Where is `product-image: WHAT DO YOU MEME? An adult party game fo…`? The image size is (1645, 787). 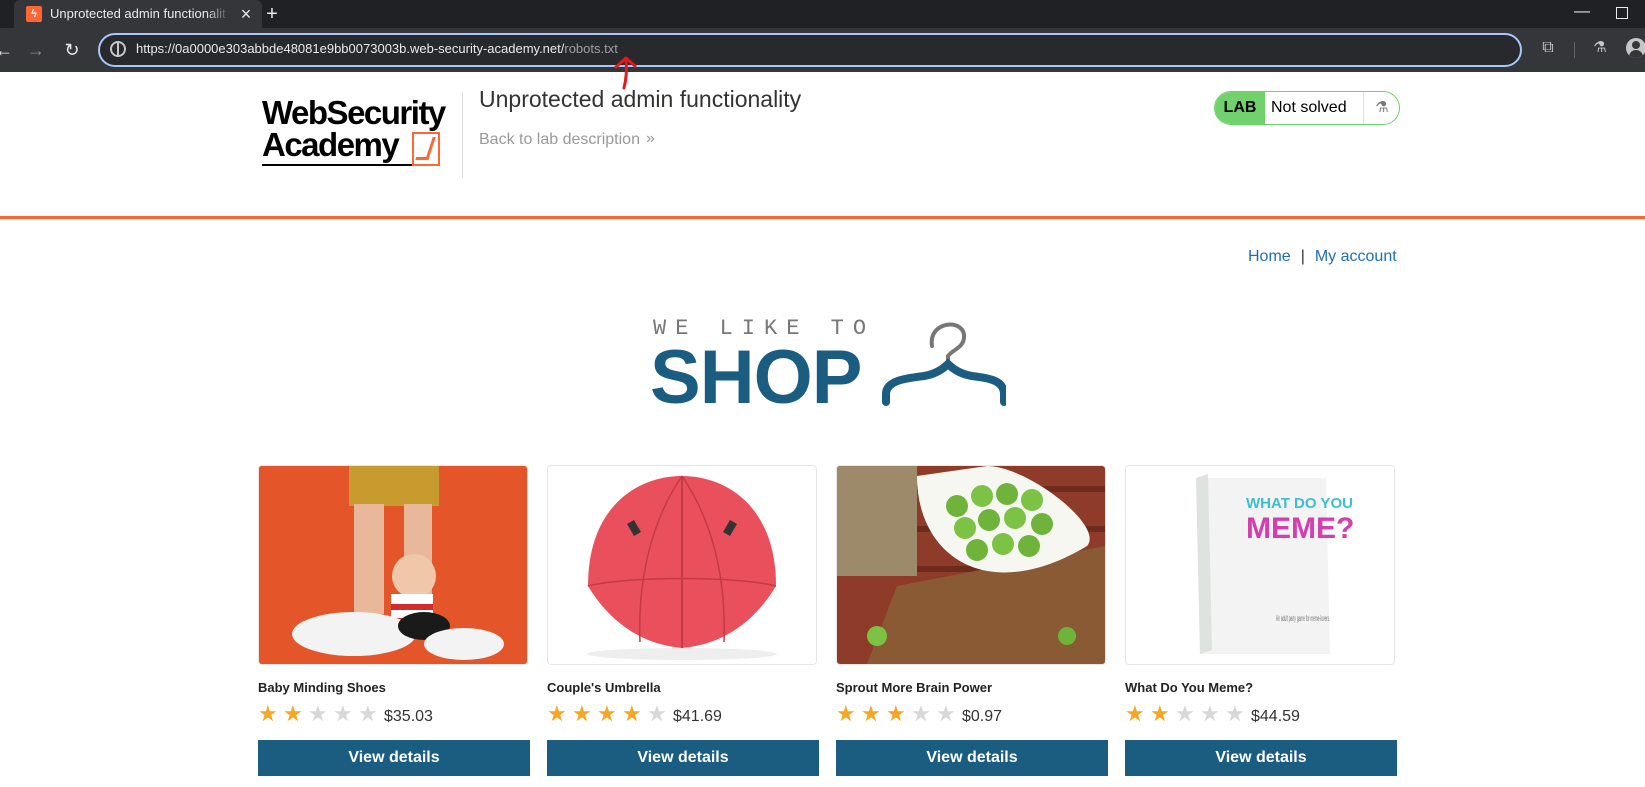 product-image: WHAT DO YOU MEME? An adult party game fo… is located at coordinates (1260, 565).